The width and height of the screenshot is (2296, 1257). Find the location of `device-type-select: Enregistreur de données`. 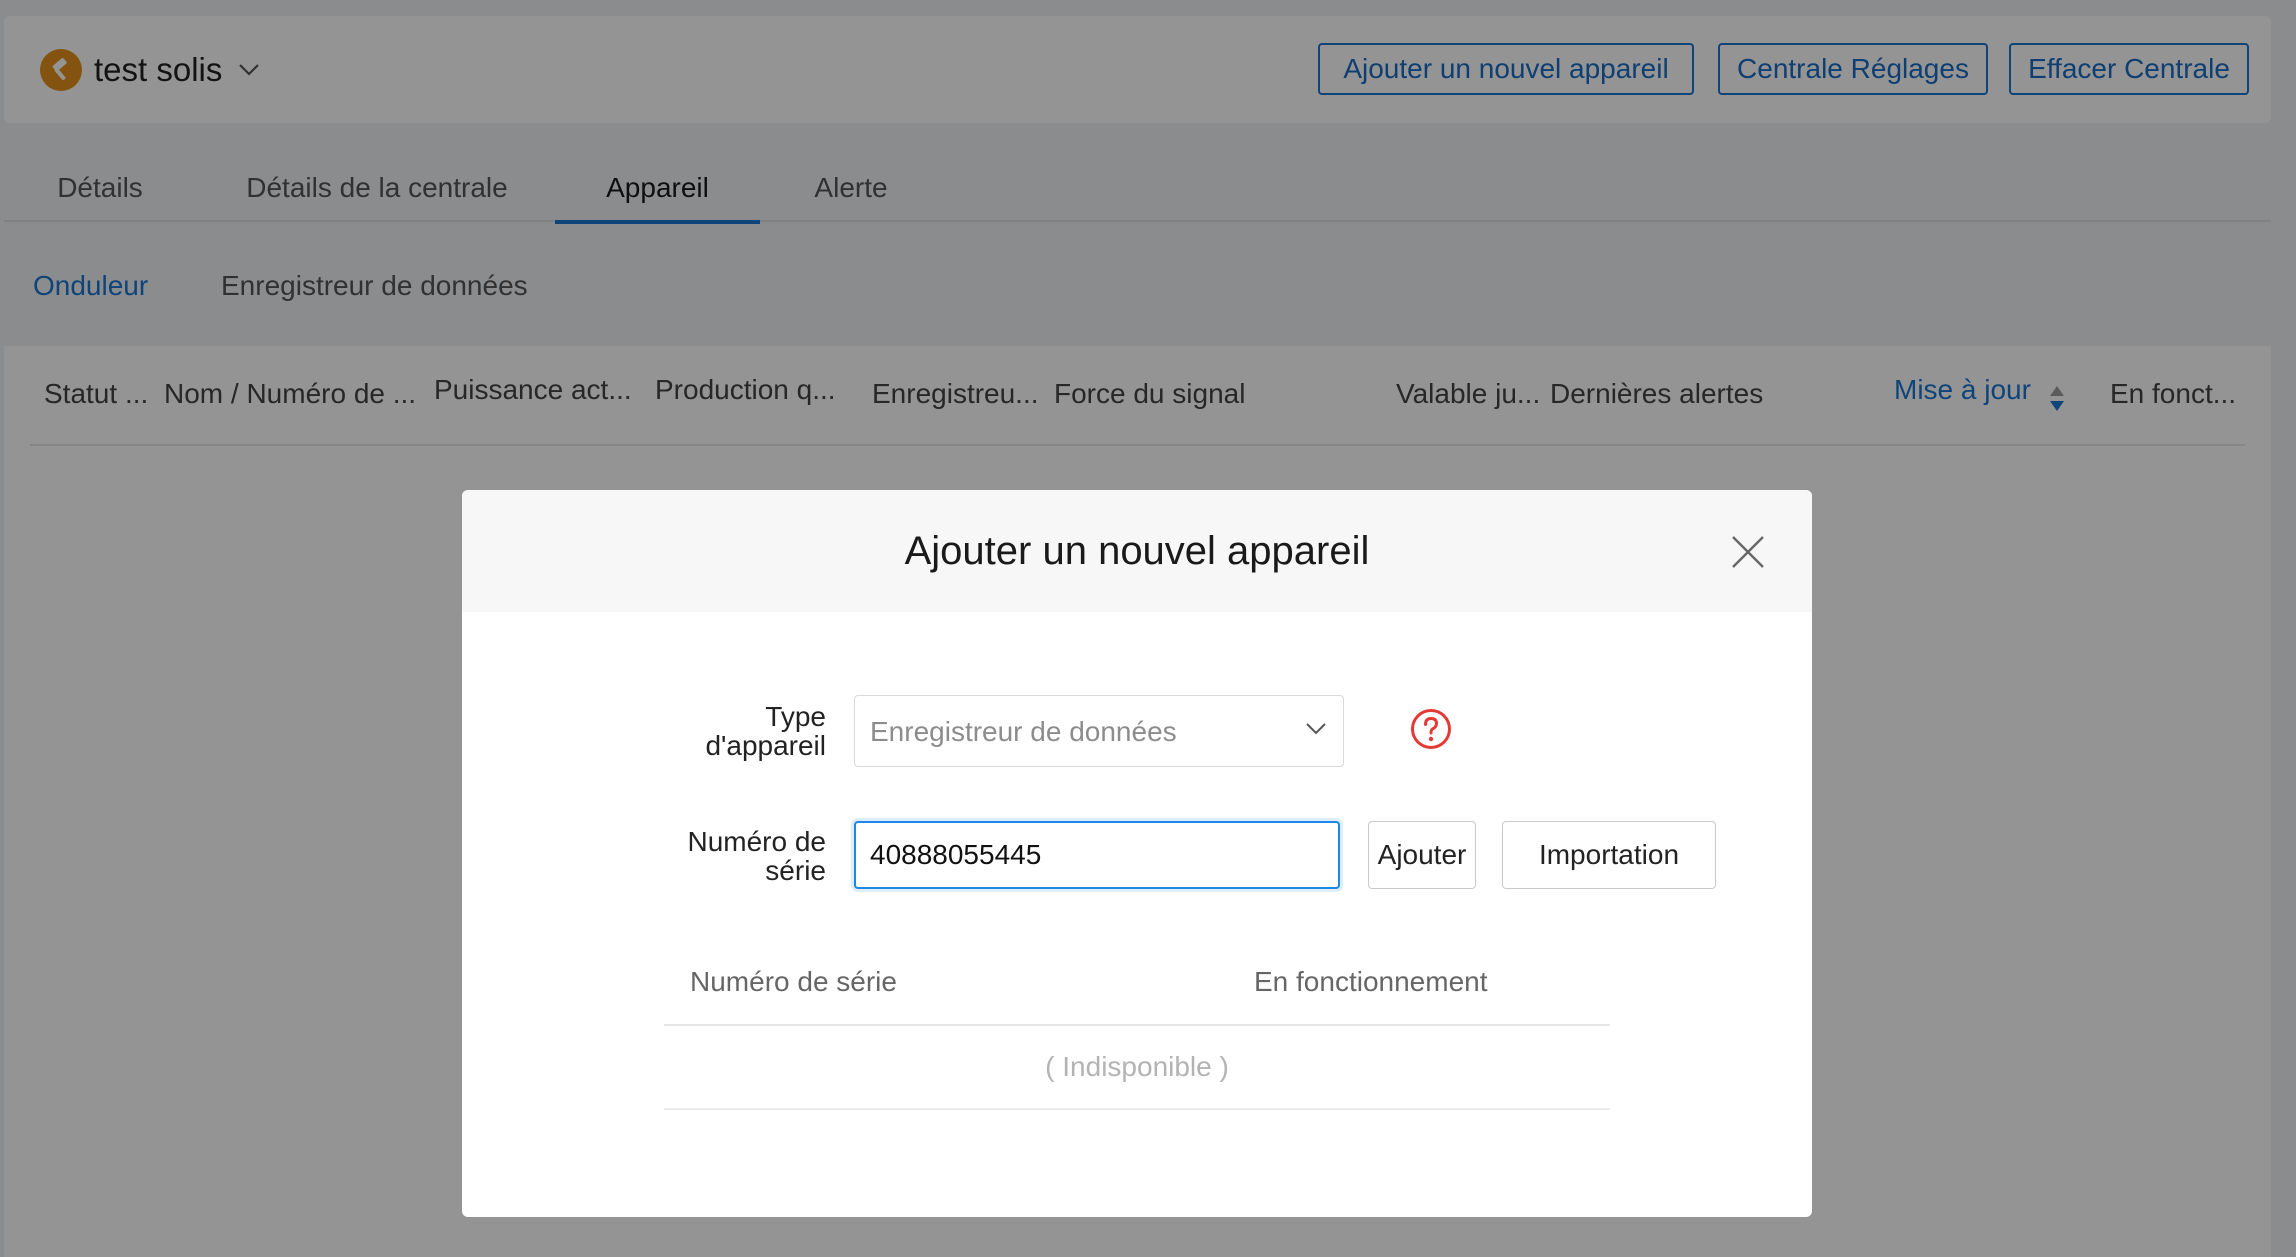

device-type-select: Enregistreur de données is located at coordinates (1099, 731).